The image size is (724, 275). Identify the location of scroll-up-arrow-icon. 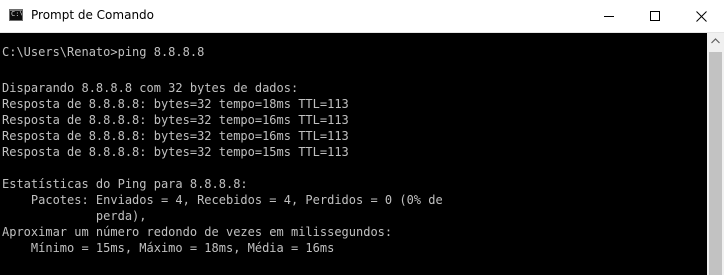
(715, 41).